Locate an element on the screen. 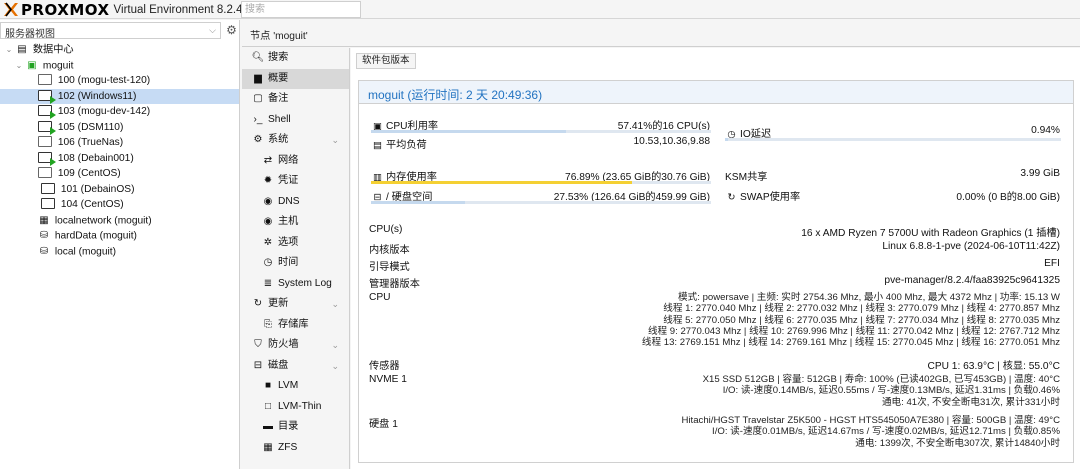  io-delay-bar is located at coordinates (893, 139).